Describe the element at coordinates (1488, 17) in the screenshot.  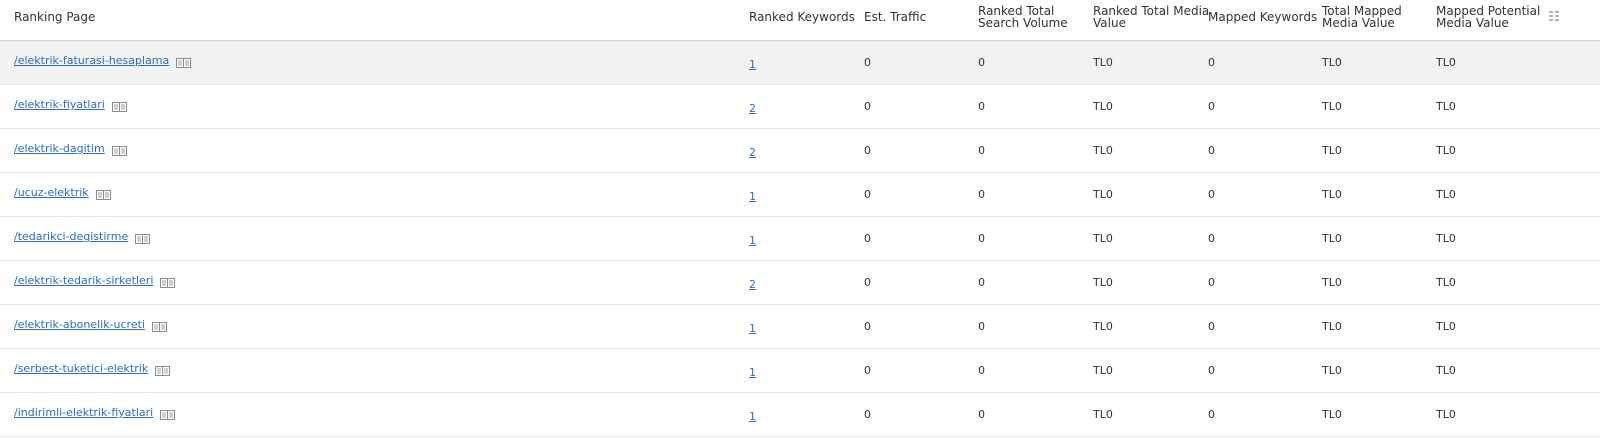
I see `header-mapped-potential-media-value: Mapped Potential Media Value` at that location.